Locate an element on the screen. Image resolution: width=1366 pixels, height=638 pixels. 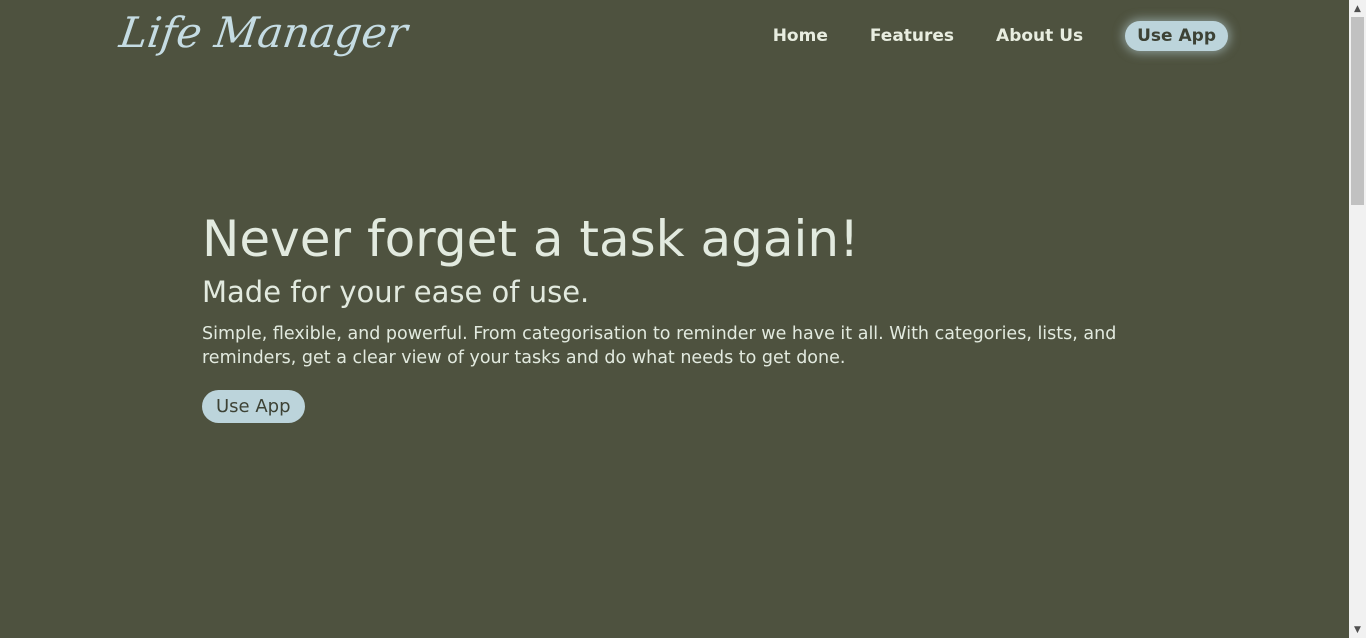
main-nav: Home Features About Us Use App is located at coordinates (1000, 36).